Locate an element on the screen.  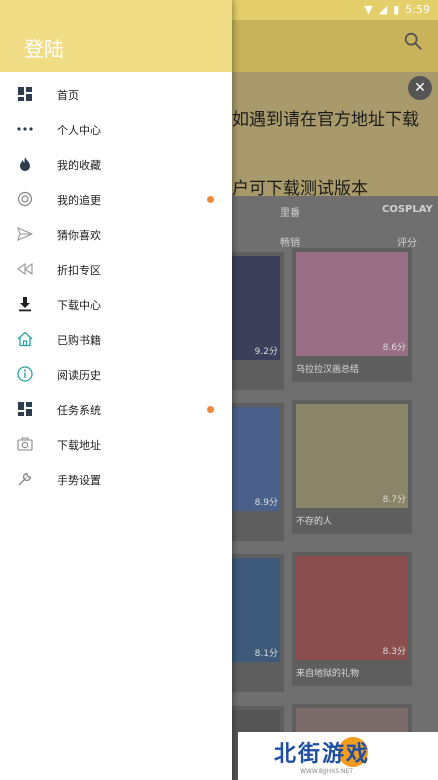
battery-icon: ▮ is located at coordinates (396, 9).